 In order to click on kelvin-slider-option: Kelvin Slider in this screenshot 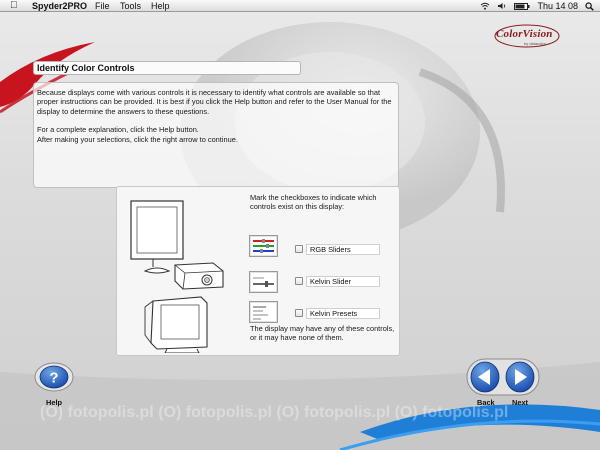, I will do `click(337, 281)`.